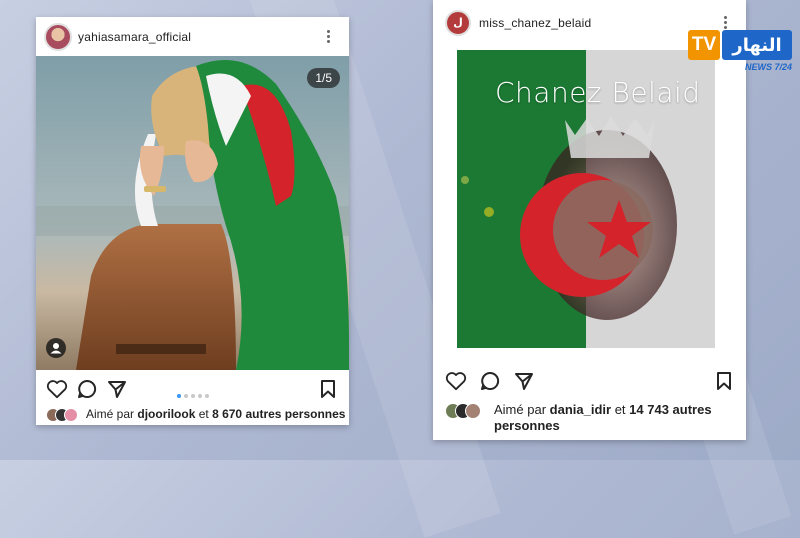 The height and width of the screenshot is (538, 800). What do you see at coordinates (323, 78) in the screenshot?
I see `carousel-counter: 1/5` at bounding box center [323, 78].